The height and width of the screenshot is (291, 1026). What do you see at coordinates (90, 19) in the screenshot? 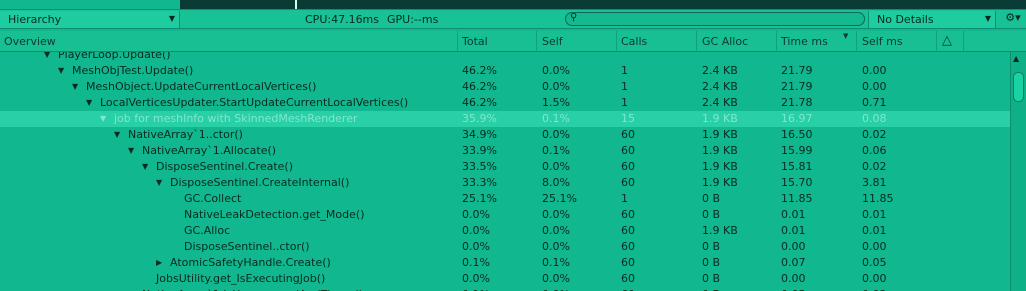
I see `view-mode-dropdown: Hierarchy ▼` at bounding box center [90, 19].